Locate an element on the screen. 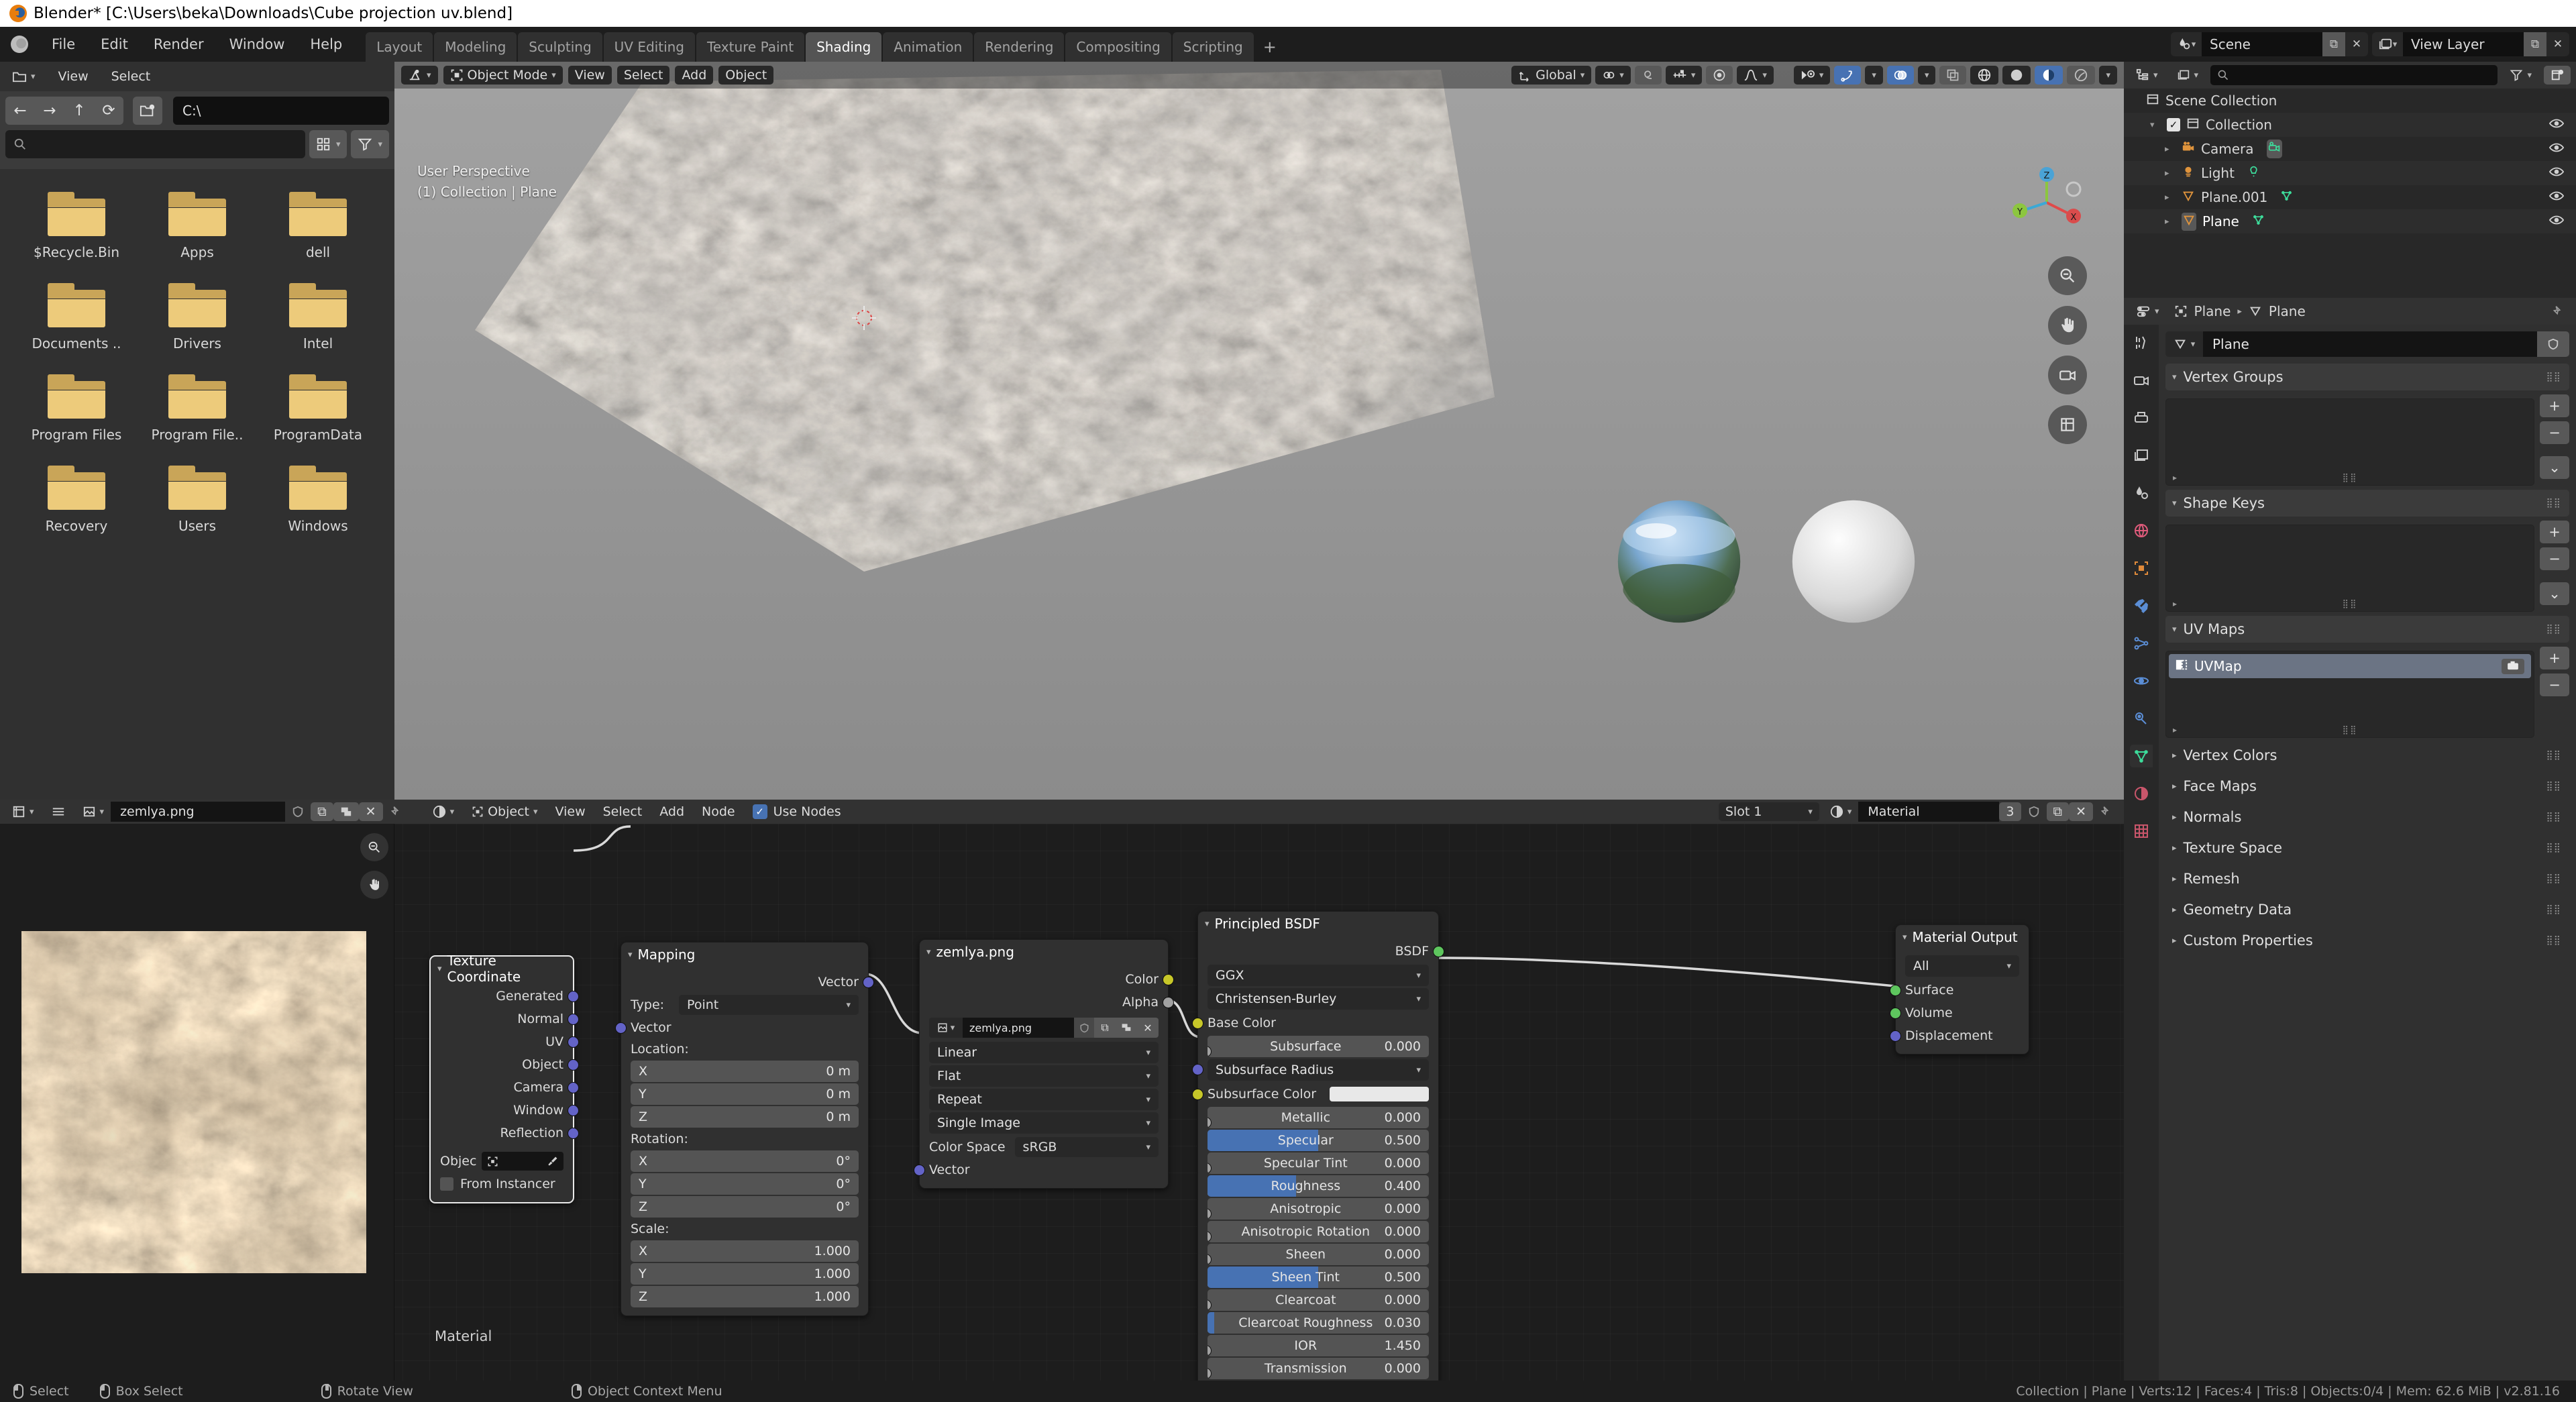  file-item: Documents .. is located at coordinates (76, 318).